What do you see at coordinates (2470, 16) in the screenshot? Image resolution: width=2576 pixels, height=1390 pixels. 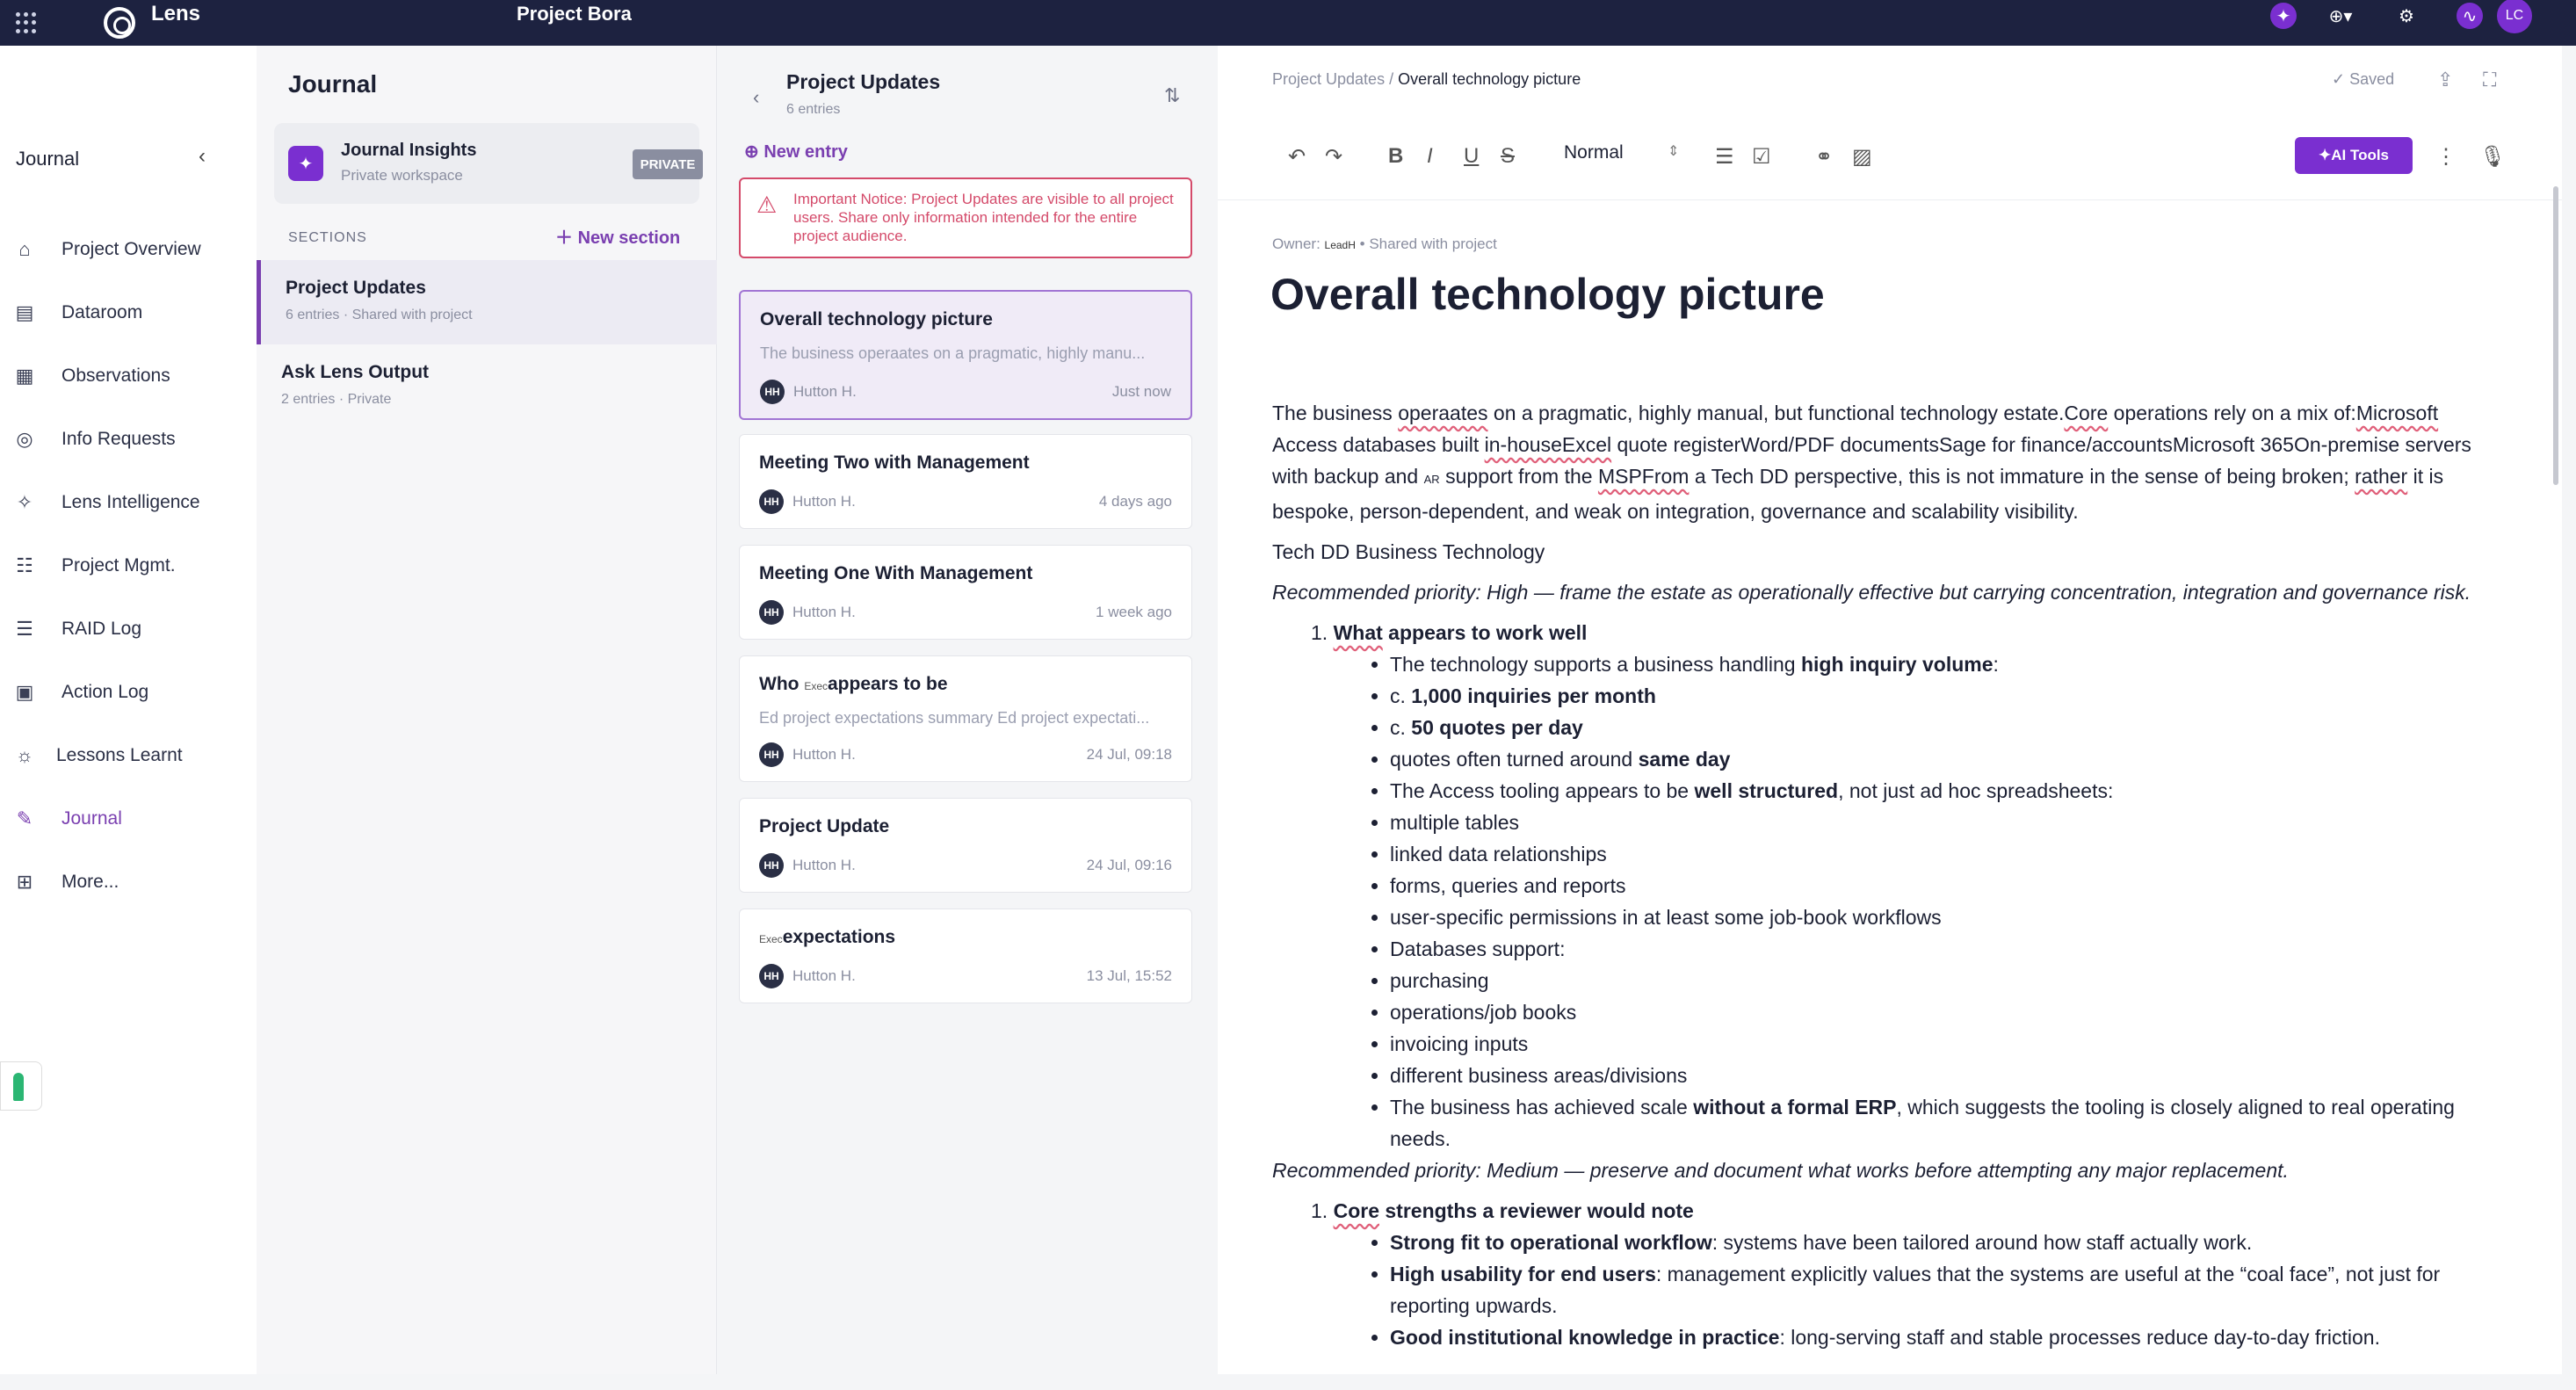 I see `activity-pulse-icon: ∿` at bounding box center [2470, 16].